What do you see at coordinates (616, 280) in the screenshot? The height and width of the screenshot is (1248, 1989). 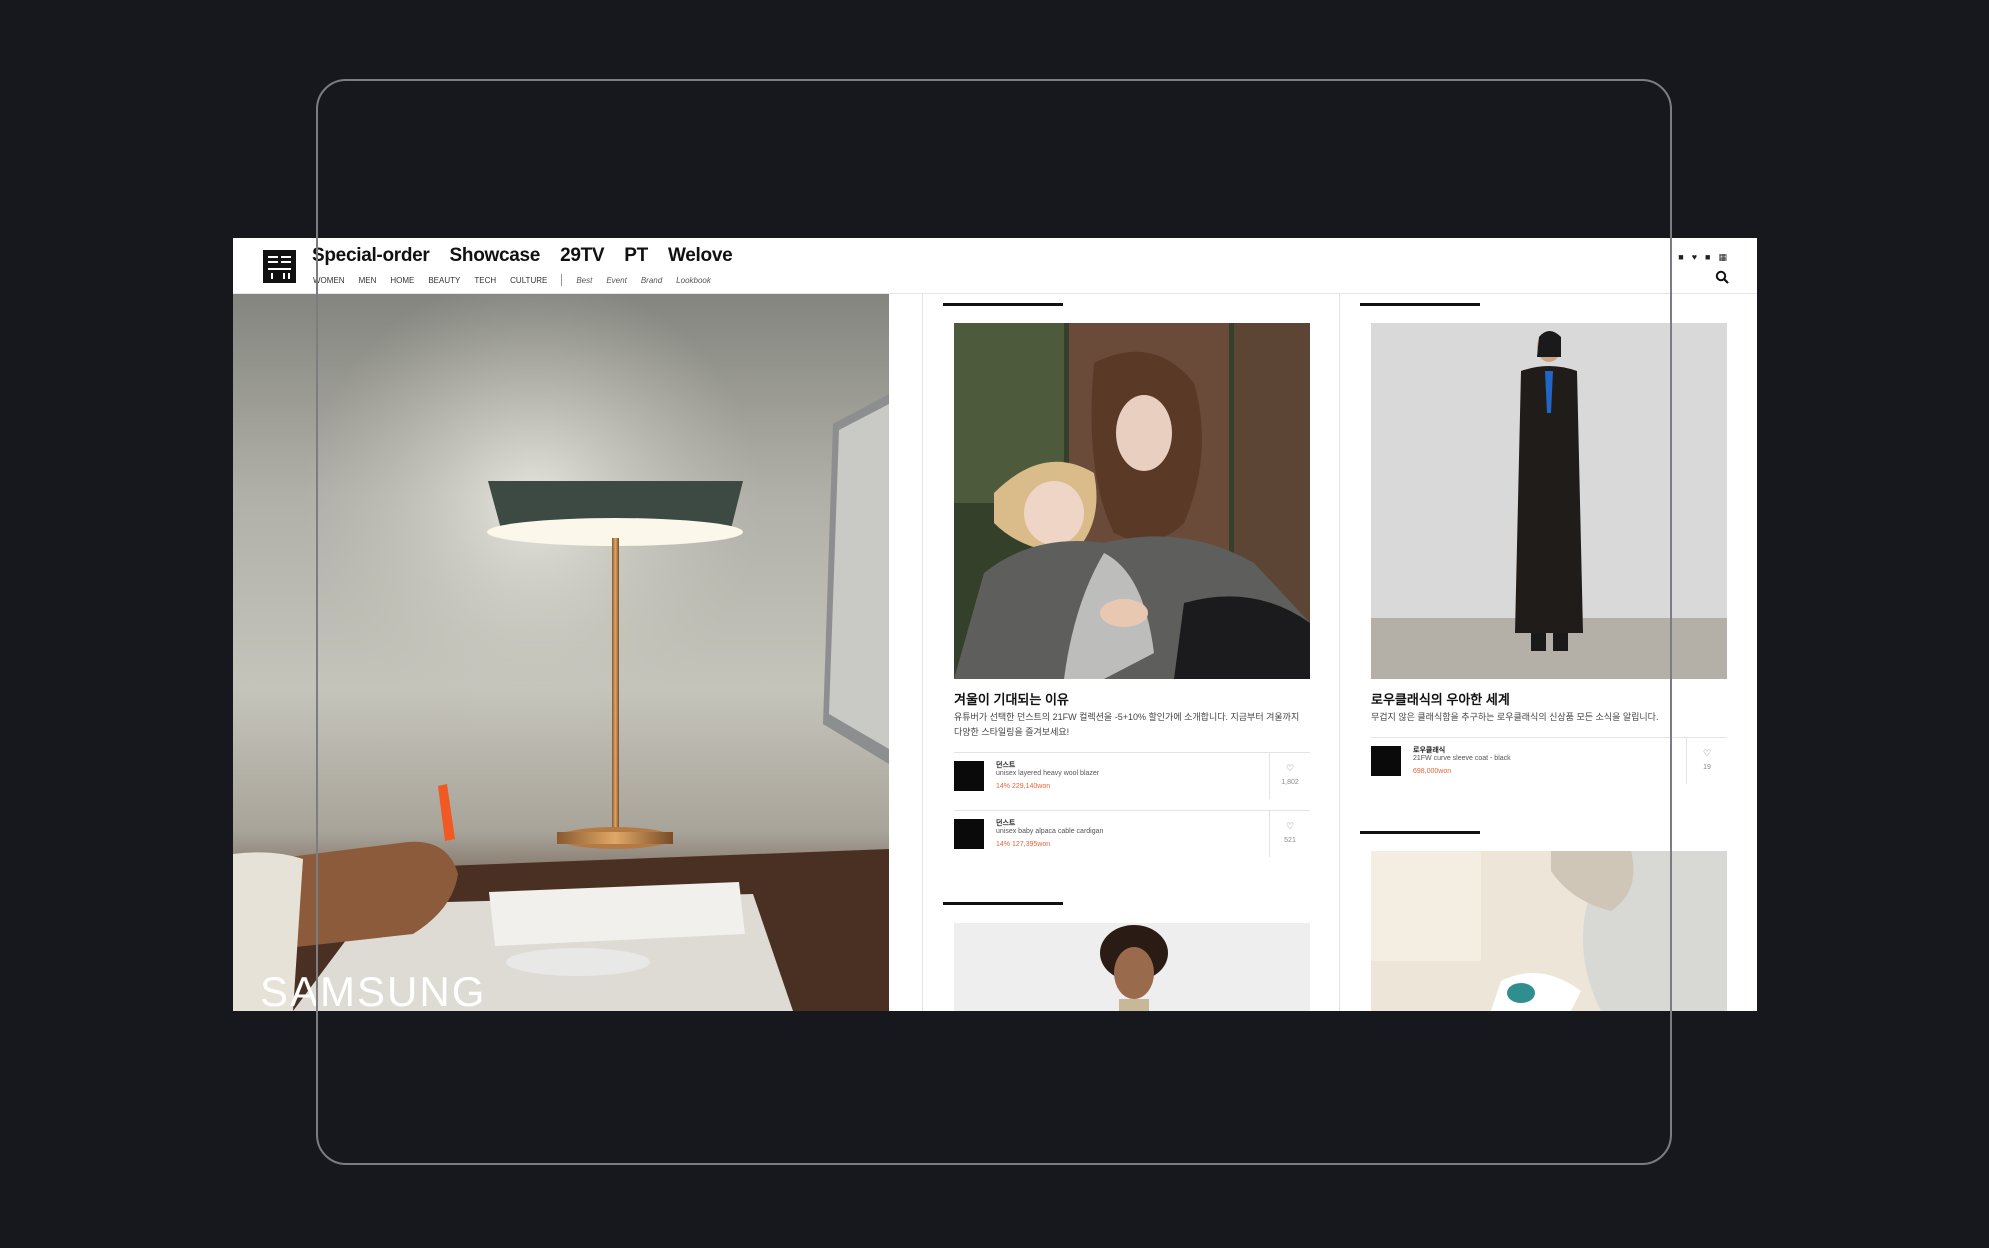 I see `subnav-event: Event` at bounding box center [616, 280].